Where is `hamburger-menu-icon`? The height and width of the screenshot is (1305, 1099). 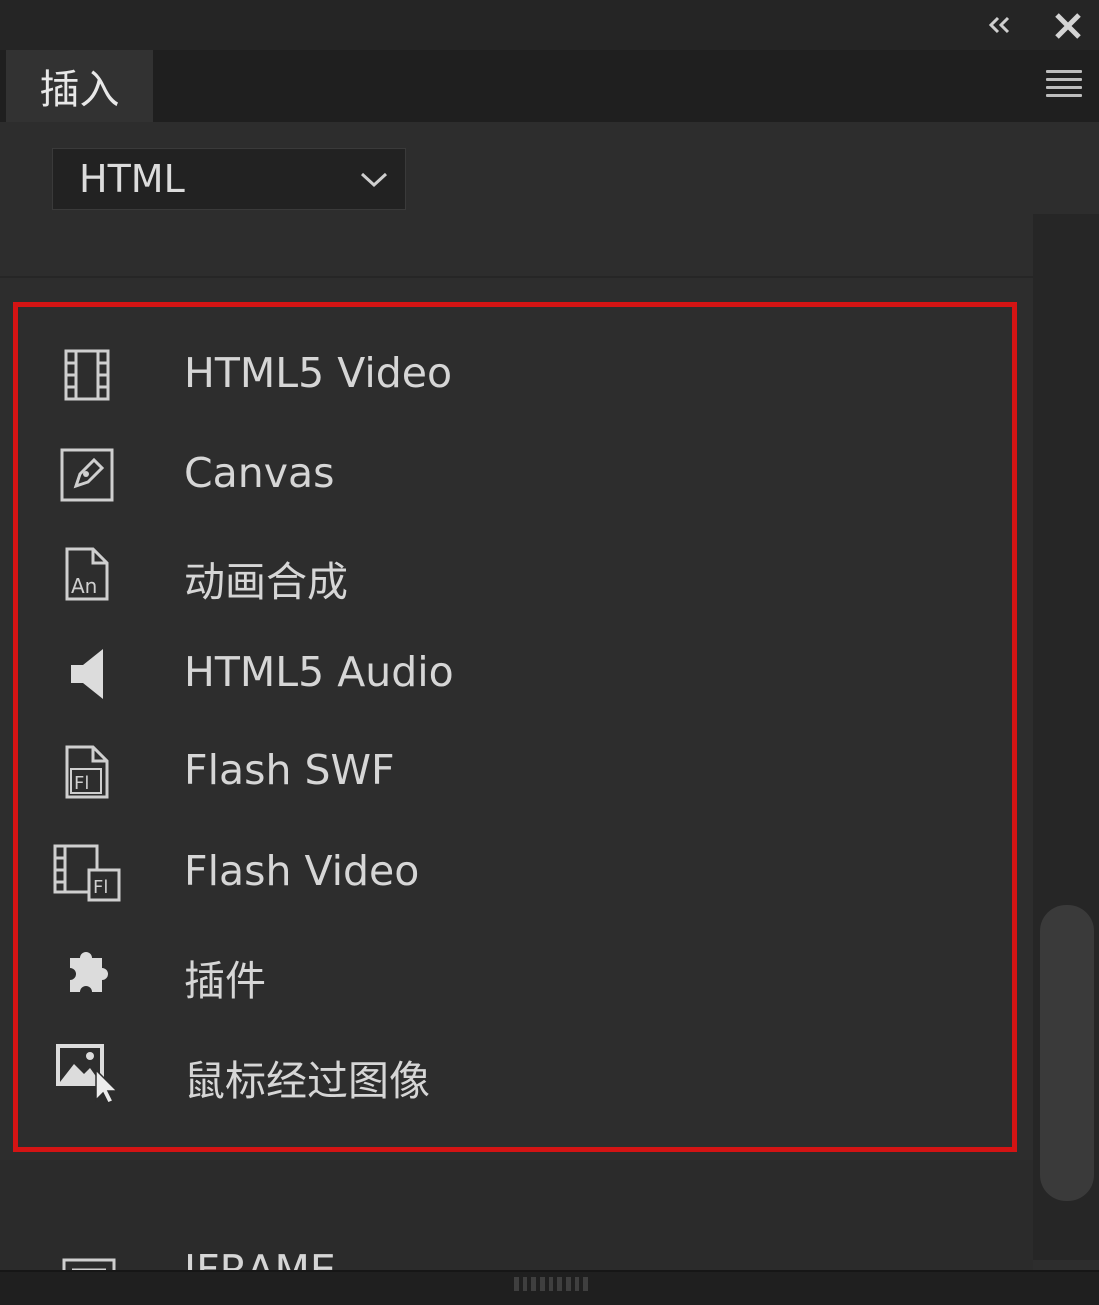
hamburger-menu-icon is located at coordinates (1064, 71).